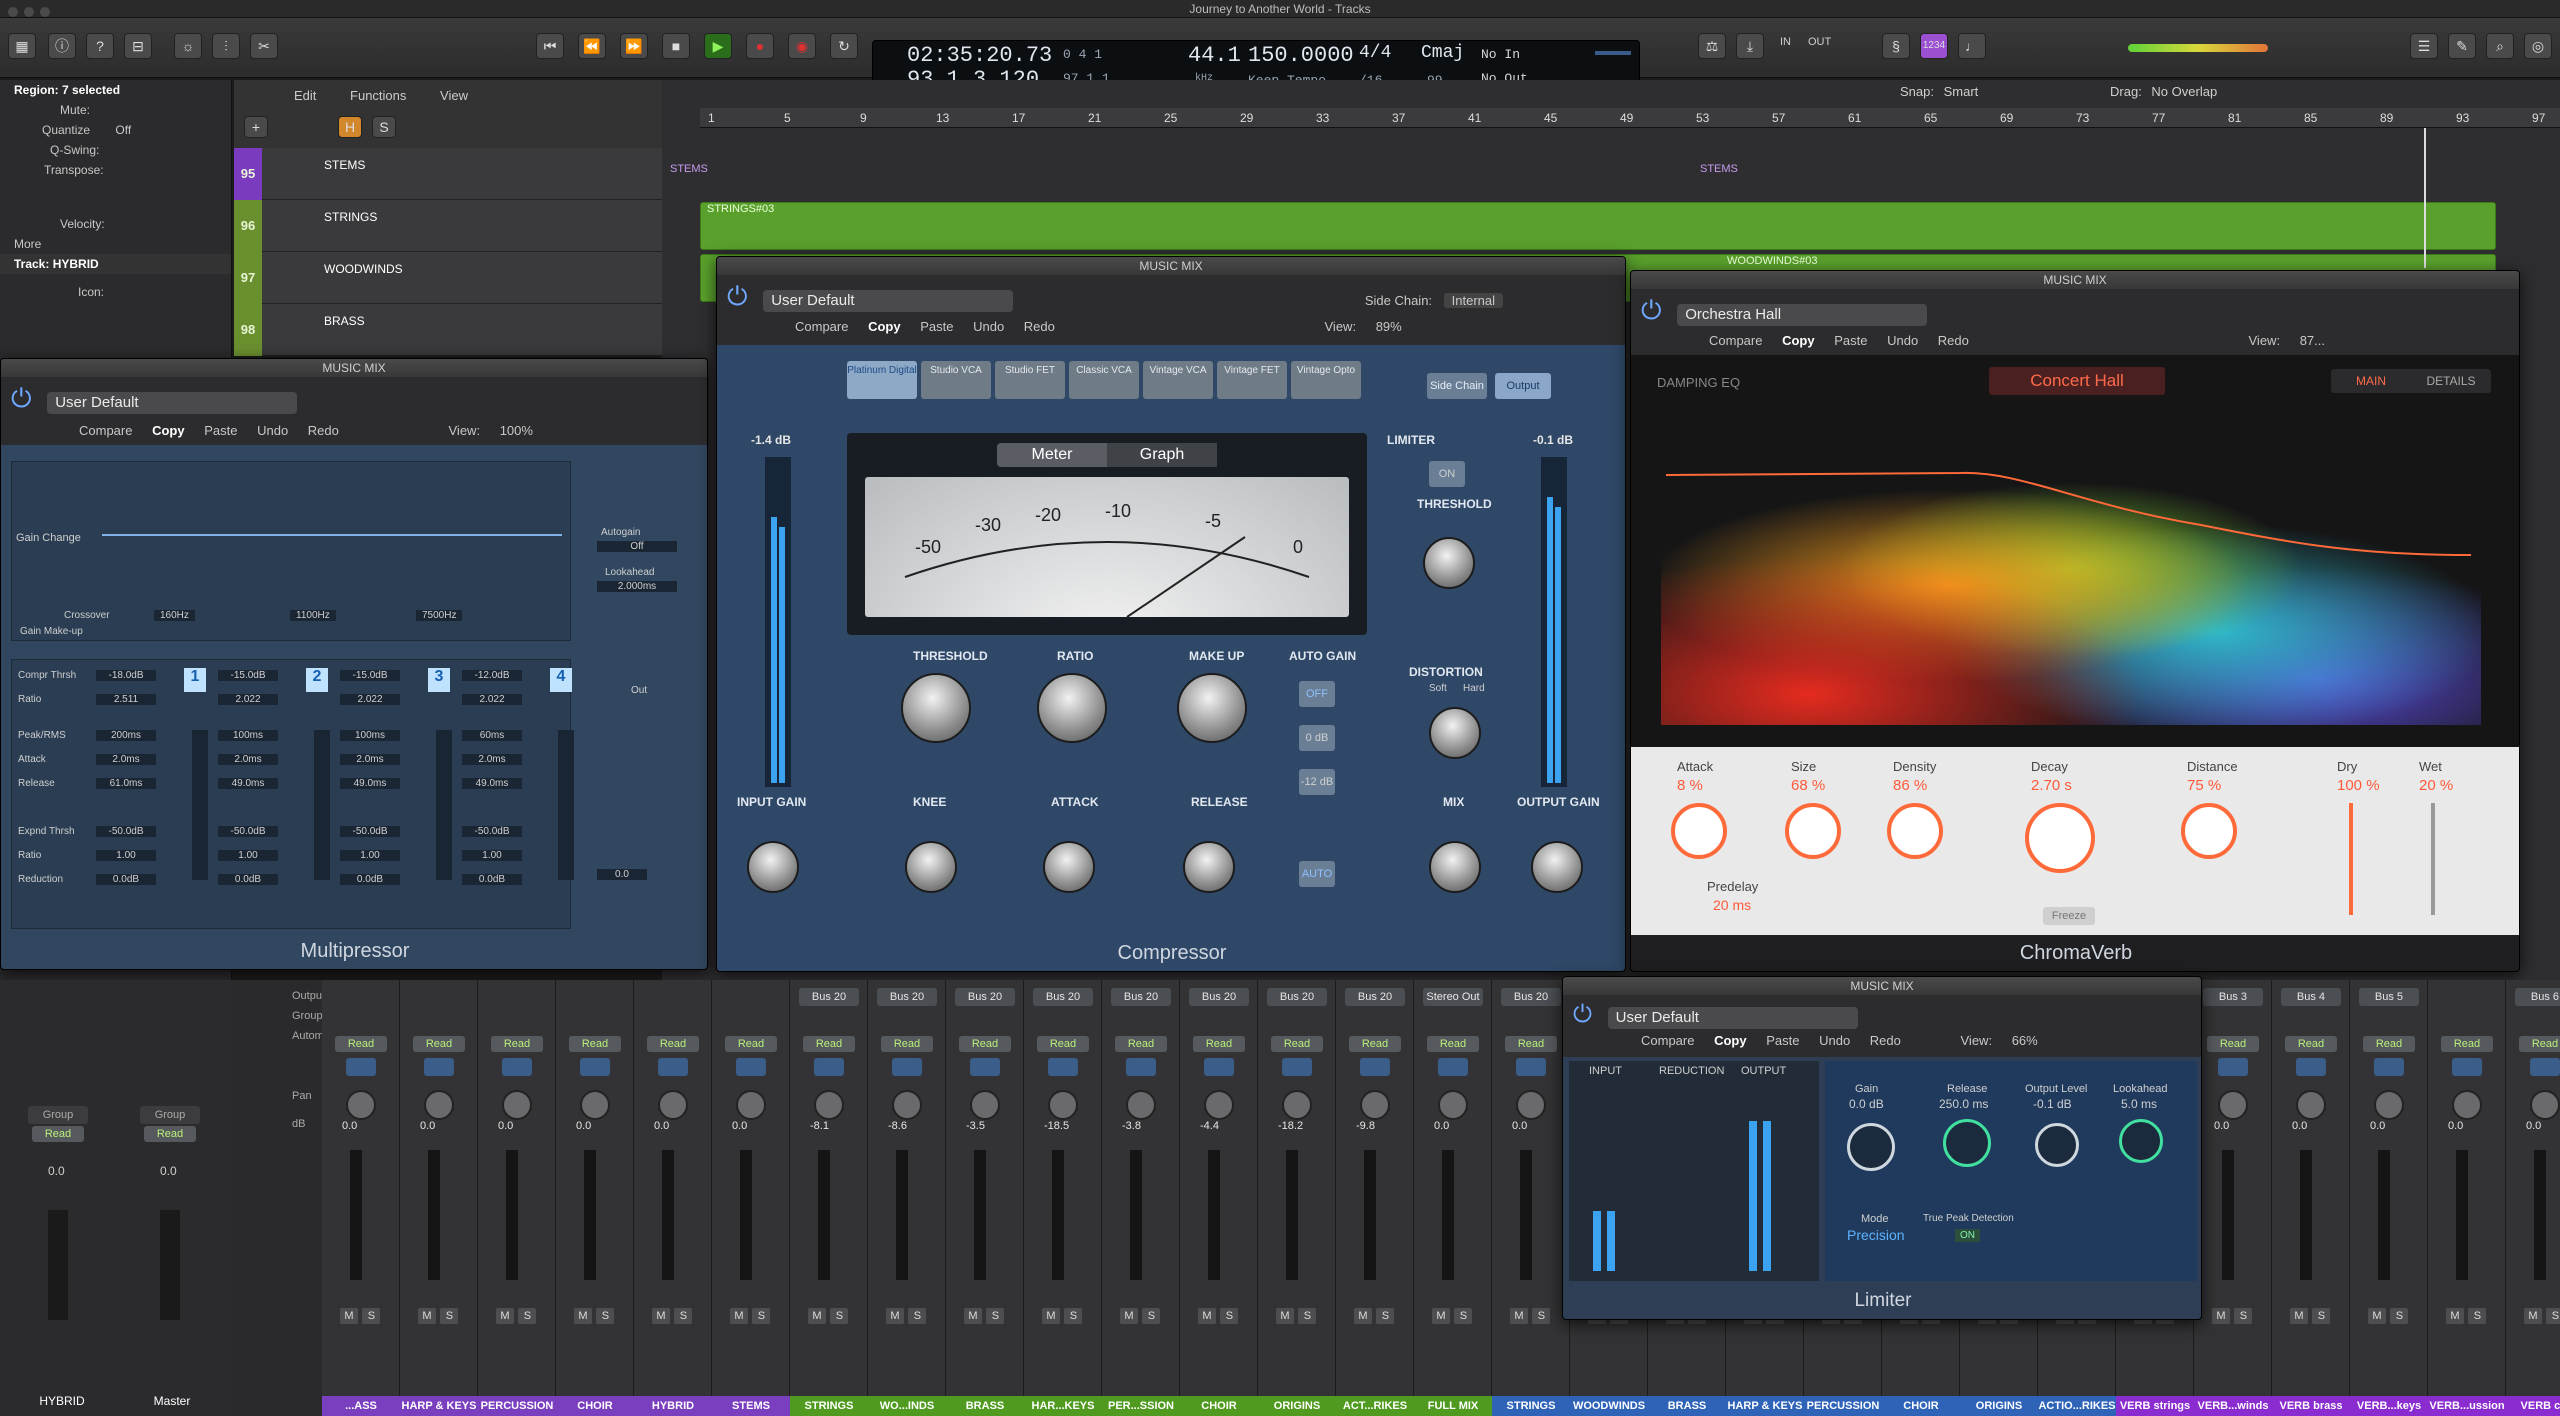 The height and width of the screenshot is (1416, 2560). What do you see at coordinates (1719, 169) in the screenshot?
I see `region-stems-2: STEMS` at bounding box center [1719, 169].